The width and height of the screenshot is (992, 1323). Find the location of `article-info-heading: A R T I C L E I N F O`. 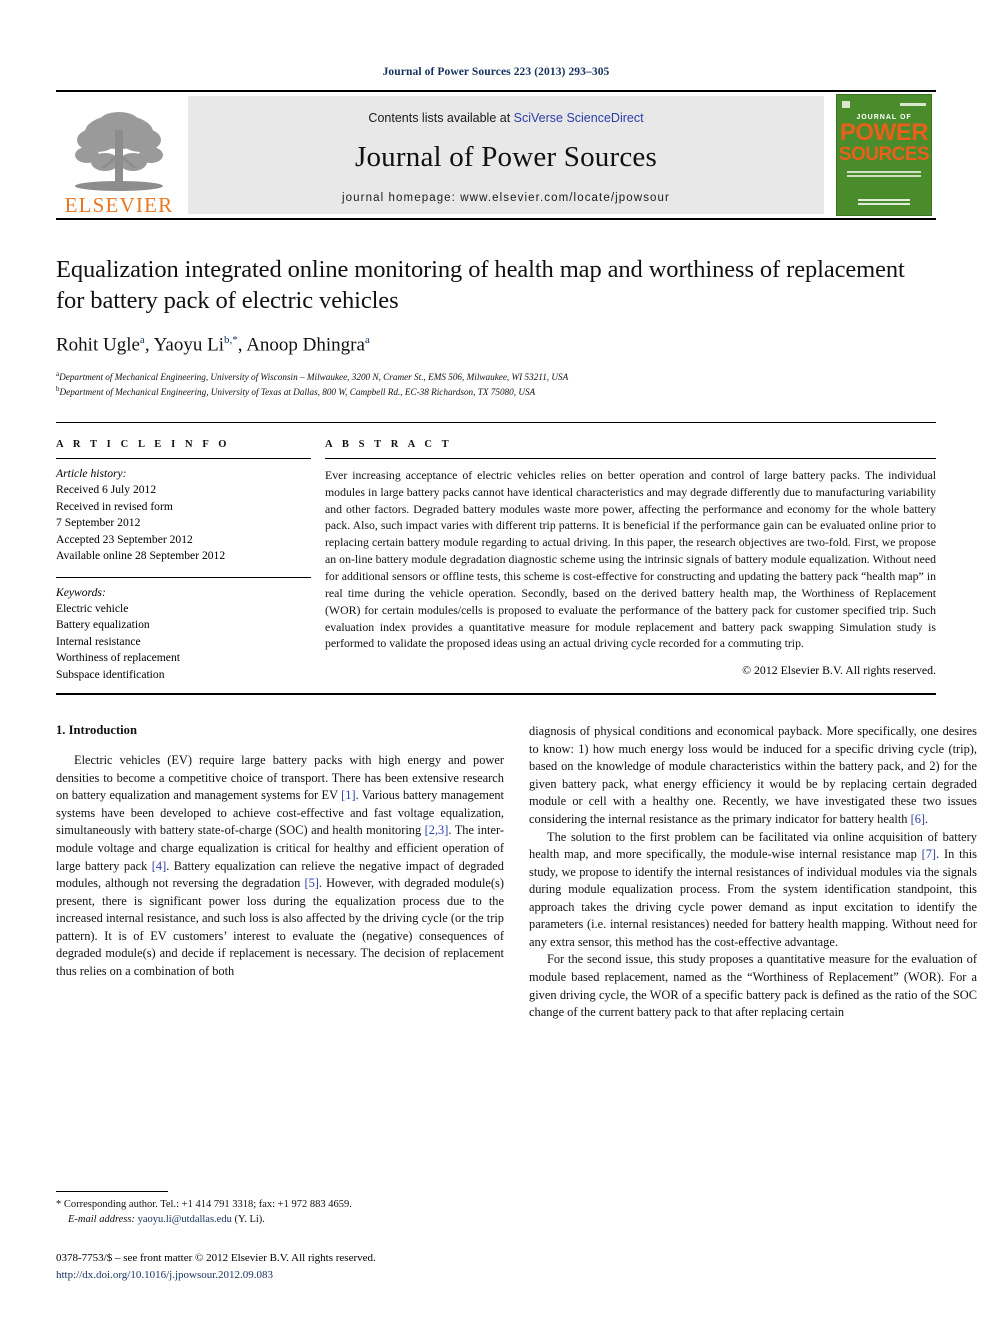

article-info-heading: A R T I C L E I N F O is located at coordinates (143, 444).